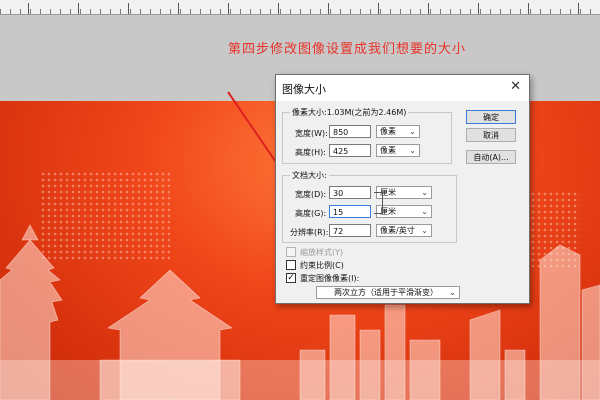 This screenshot has width=600, height=400. Describe the element at coordinates (378, 203) in the screenshot. I see `link-bracket-icon` at that location.